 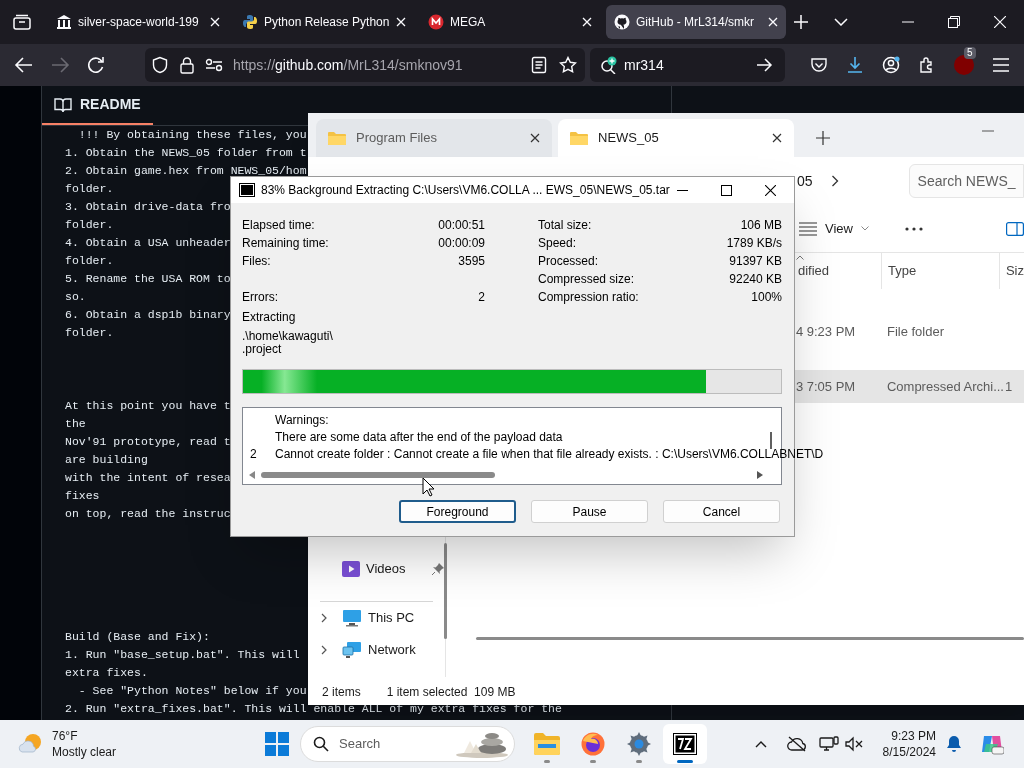 What do you see at coordinates (819, 65) in the screenshot?
I see `pocket-icon` at bounding box center [819, 65].